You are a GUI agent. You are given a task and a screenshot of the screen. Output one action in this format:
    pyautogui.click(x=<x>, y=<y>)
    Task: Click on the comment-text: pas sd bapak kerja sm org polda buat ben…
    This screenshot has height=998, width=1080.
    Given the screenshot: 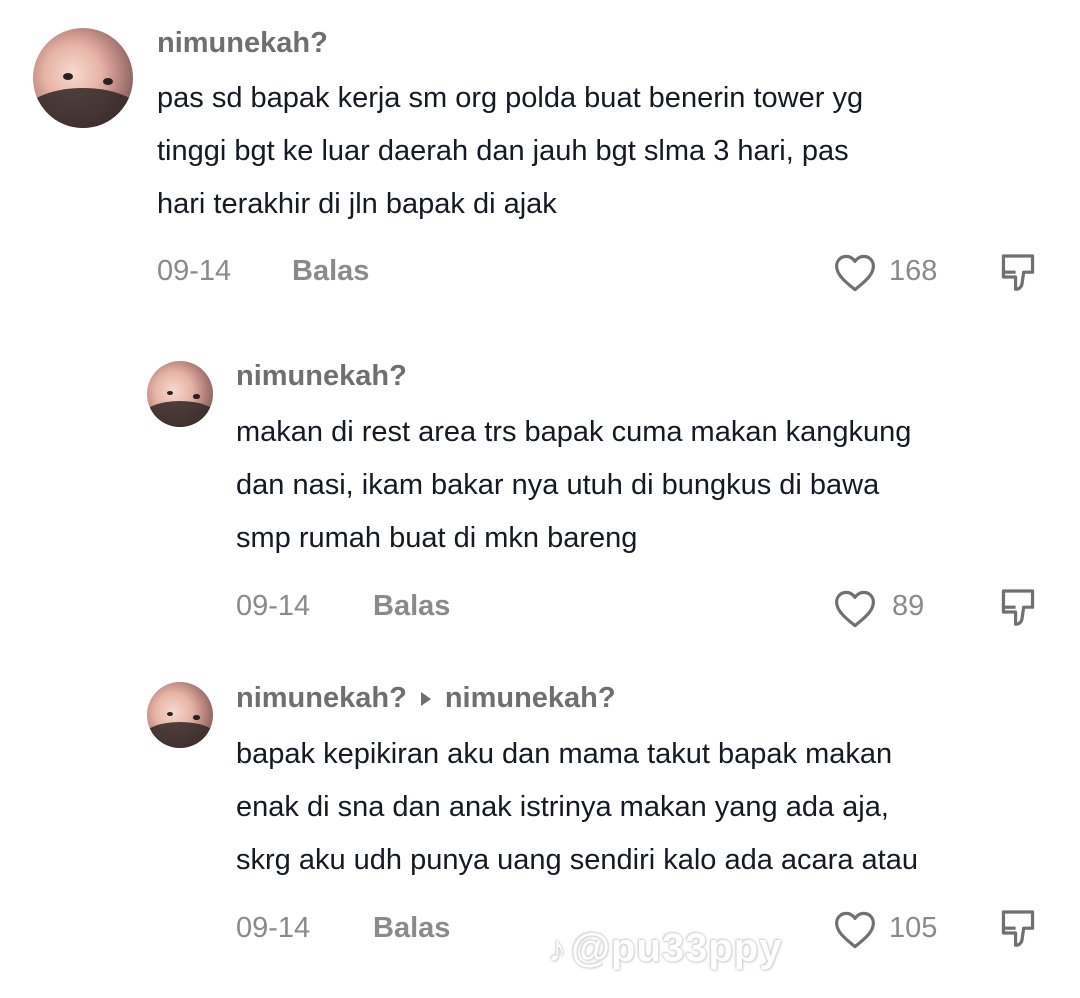 What is the action you would take?
    pyautogui.click(x=510, y=151)
    